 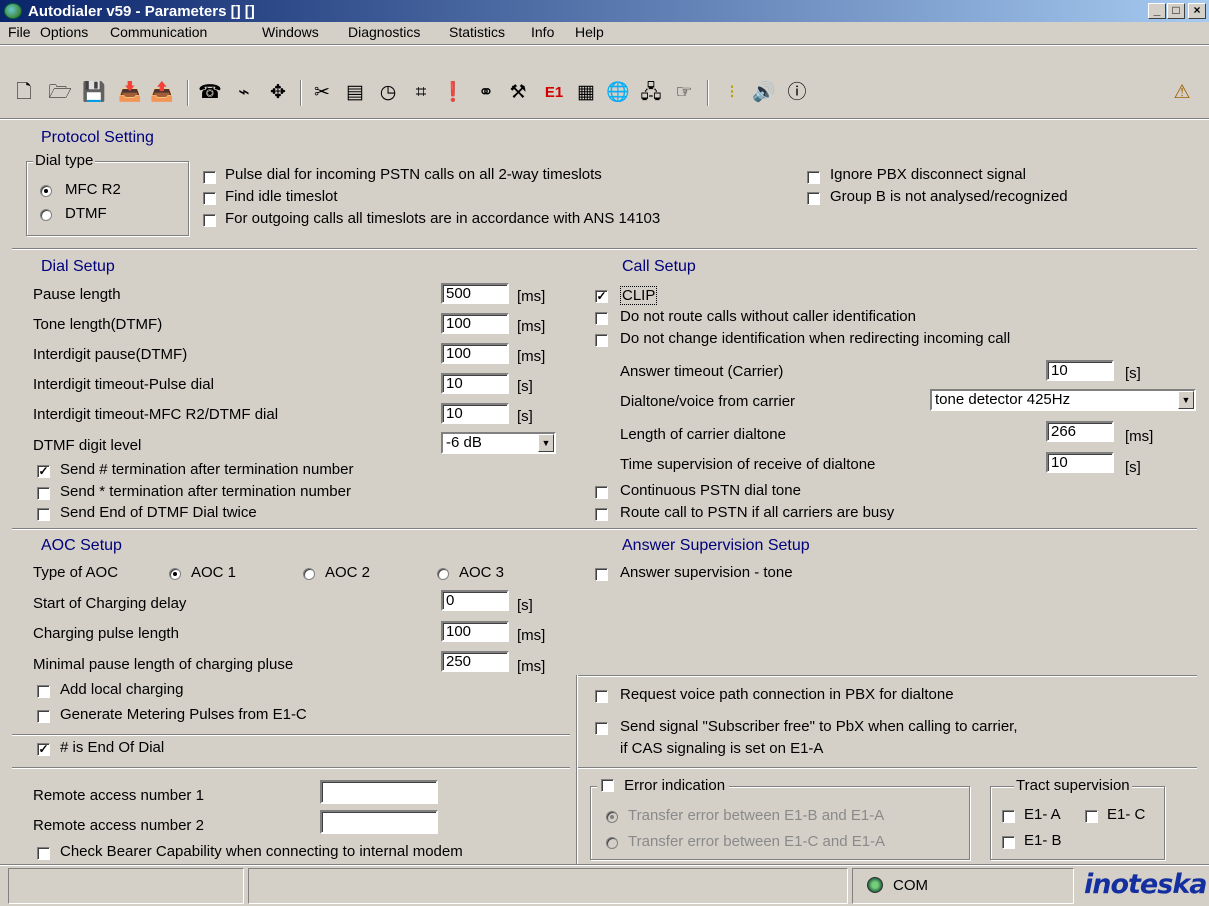 What do you see at coordinates (601, 492) in the screenshot?
I see `continuous-pstn-checkbox` at bounding box center [601, 492].